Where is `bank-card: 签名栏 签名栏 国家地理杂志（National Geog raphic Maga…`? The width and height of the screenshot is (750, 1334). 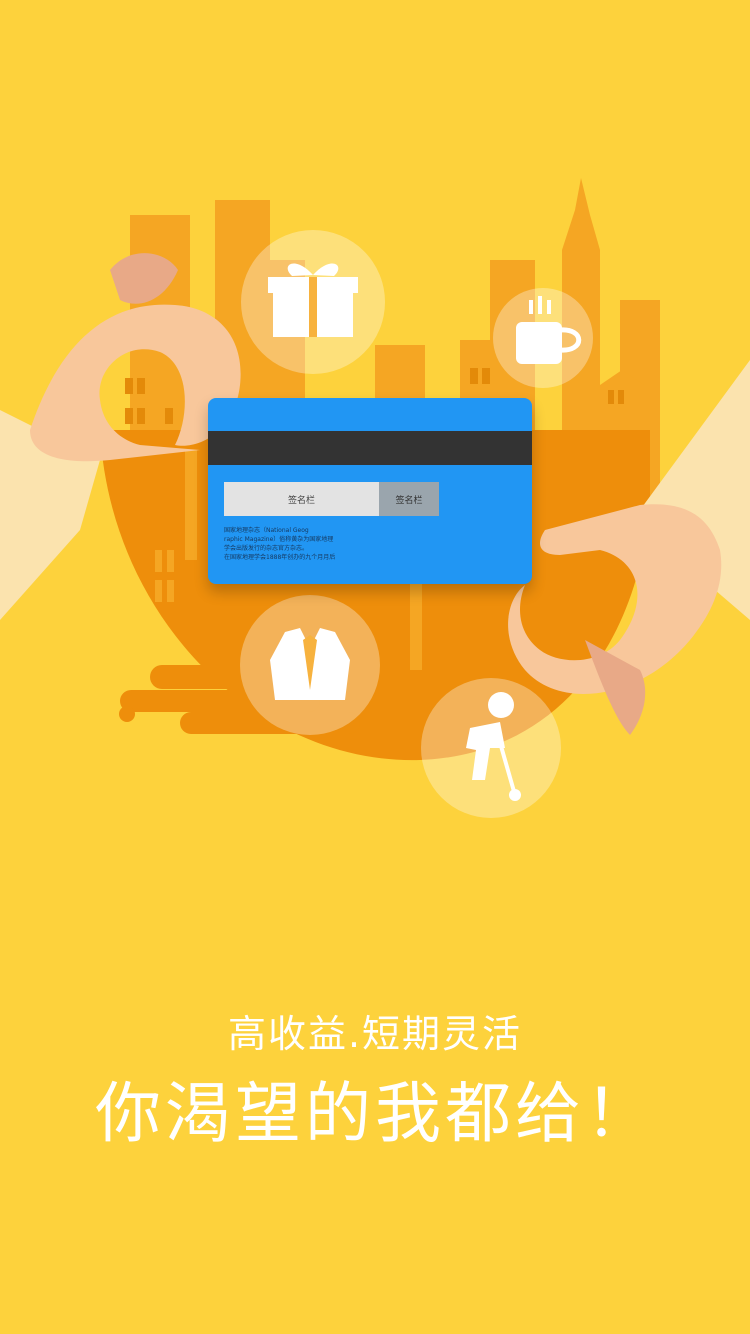
bank-card: 签名栏 签名栏 国家地理杂志（National Geog raphic Maga… is located at coordinates (370, 491).